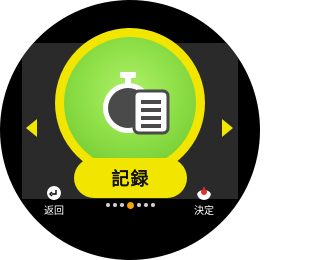 This screenshot has width=320, height=260. I want to click on back-button: 返回, so click(54, 203).